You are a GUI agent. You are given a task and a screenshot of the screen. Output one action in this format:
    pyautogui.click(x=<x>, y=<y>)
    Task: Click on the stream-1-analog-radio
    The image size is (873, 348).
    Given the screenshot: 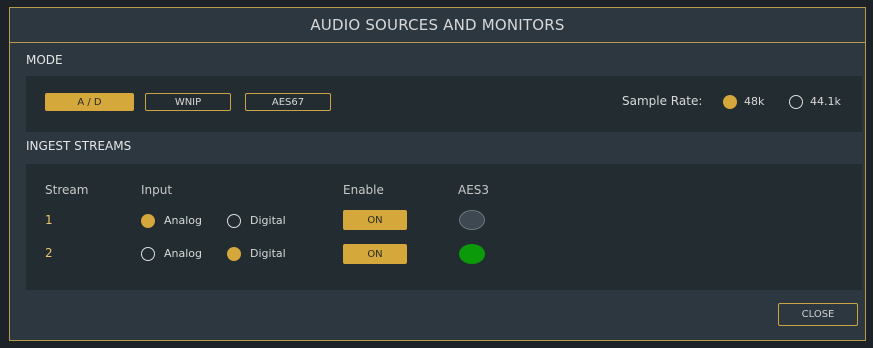 What is the action you would take?
    pyautogui.click(x=148, y=221)
    